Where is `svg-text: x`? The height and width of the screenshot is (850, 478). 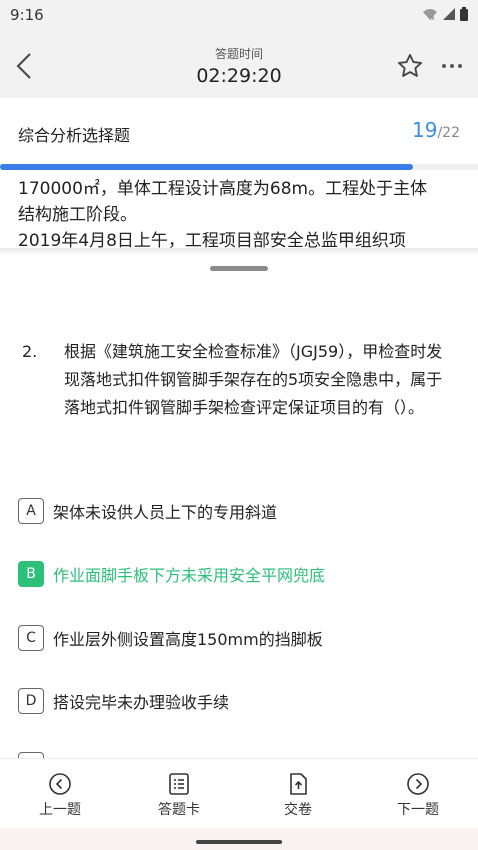
svg-text: x is located at coordinates (433, 18).